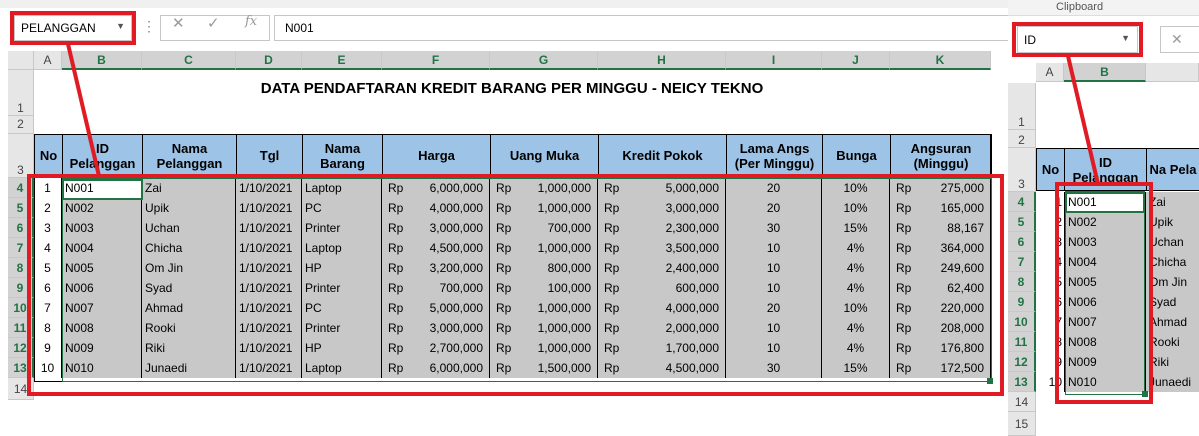 This screenshot has width=1199, height=436. What do you see at coordinates (1022, 402) in the screenshot?
I see `side-row-header-14: 14` at bounding box center [1022, 402].